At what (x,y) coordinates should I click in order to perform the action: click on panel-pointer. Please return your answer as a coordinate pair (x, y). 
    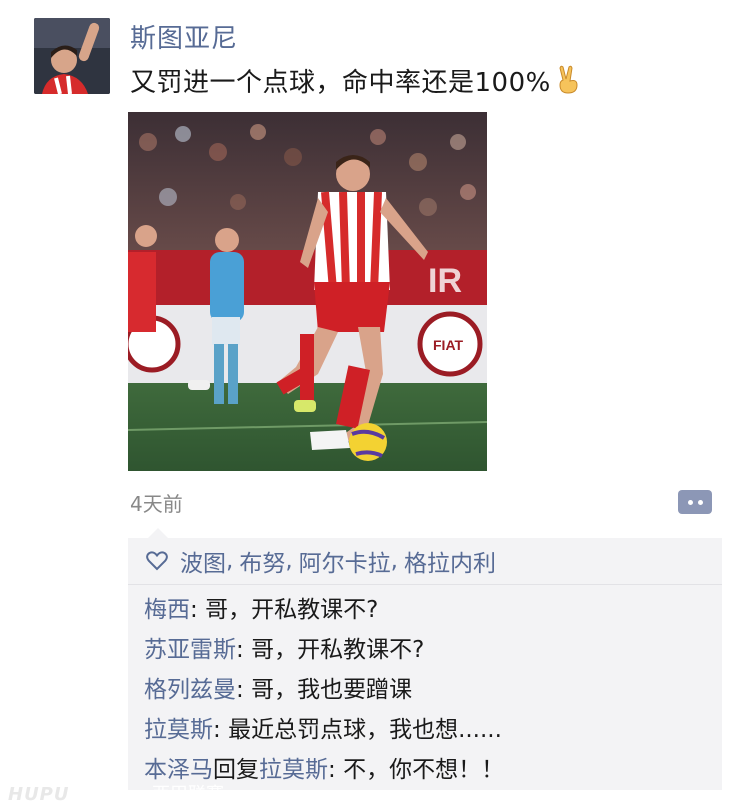
    Looking at the image, I should click on (158, 533).